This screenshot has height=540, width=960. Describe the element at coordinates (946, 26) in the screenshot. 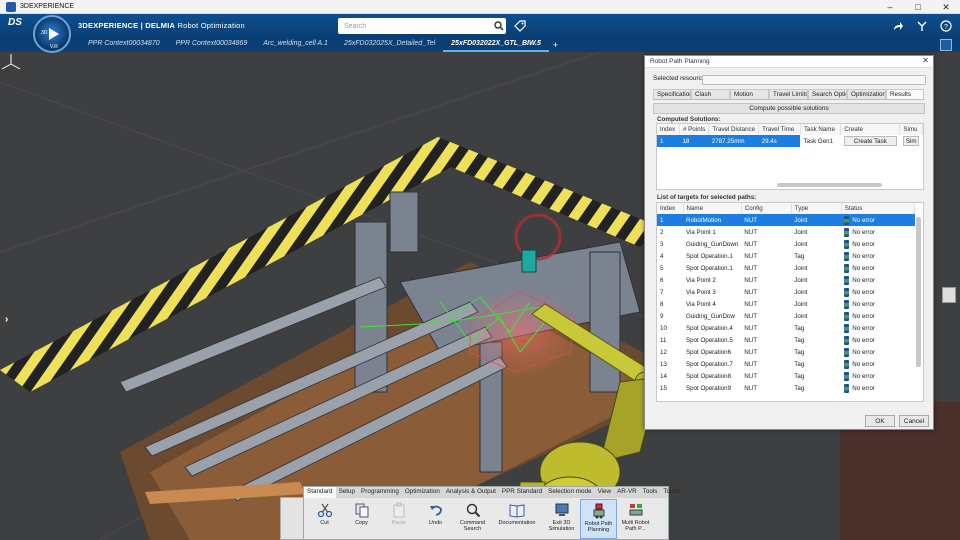

I see `help-icon: ?` at that location.